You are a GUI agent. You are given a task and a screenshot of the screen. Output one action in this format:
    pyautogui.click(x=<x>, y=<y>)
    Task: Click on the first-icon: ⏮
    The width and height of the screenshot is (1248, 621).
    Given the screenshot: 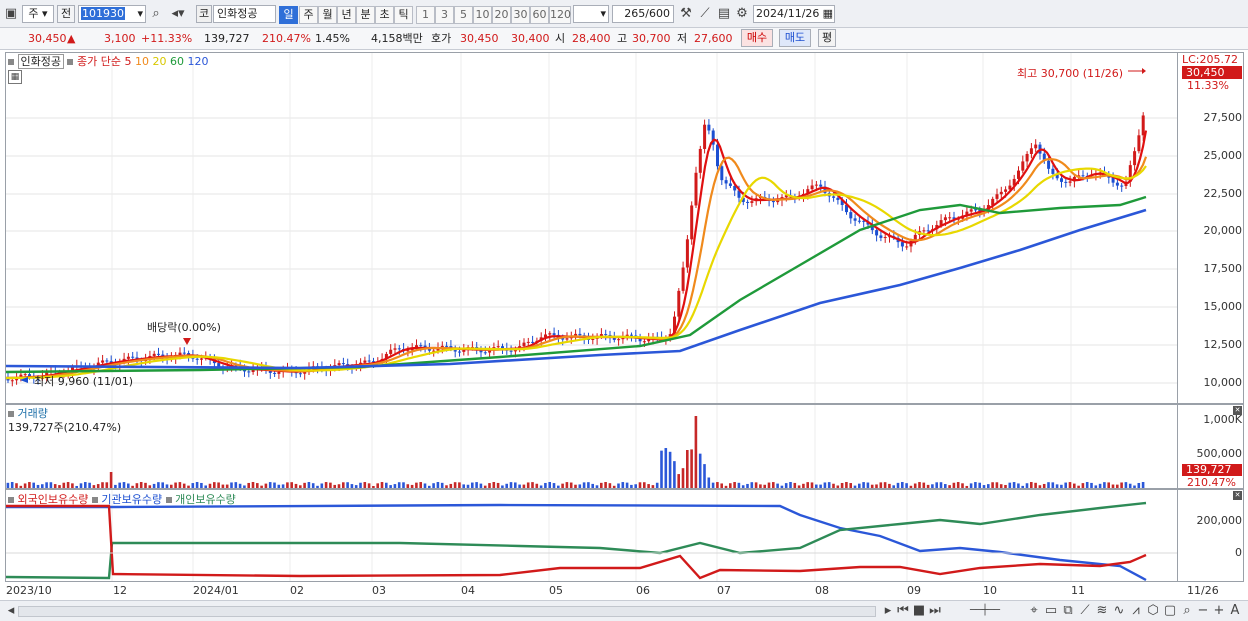 What is the action you would take?
    pyautogui.click(x=903, y=611)
    